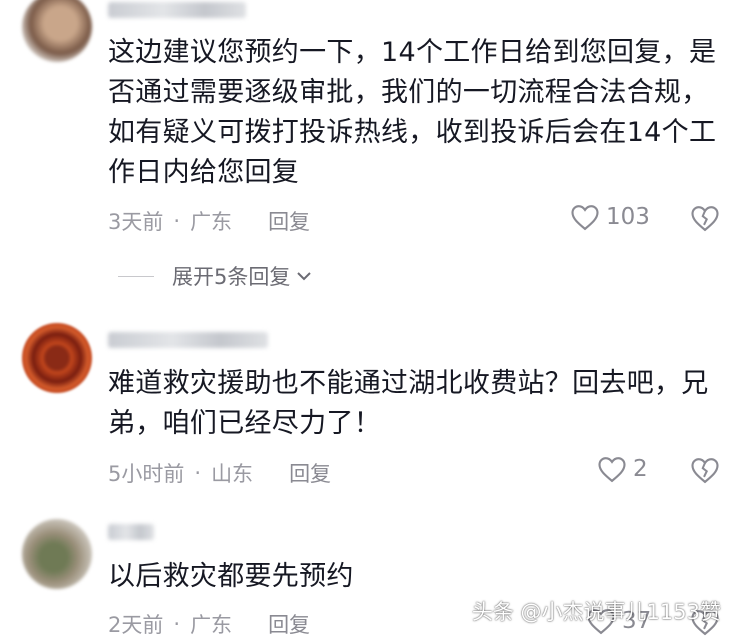 This screenshot has height=640, width=739. What do you see at coordinates (232, 474) in the screenshot?
I see `comment-location: 山东` at bounding box center [232, 474].